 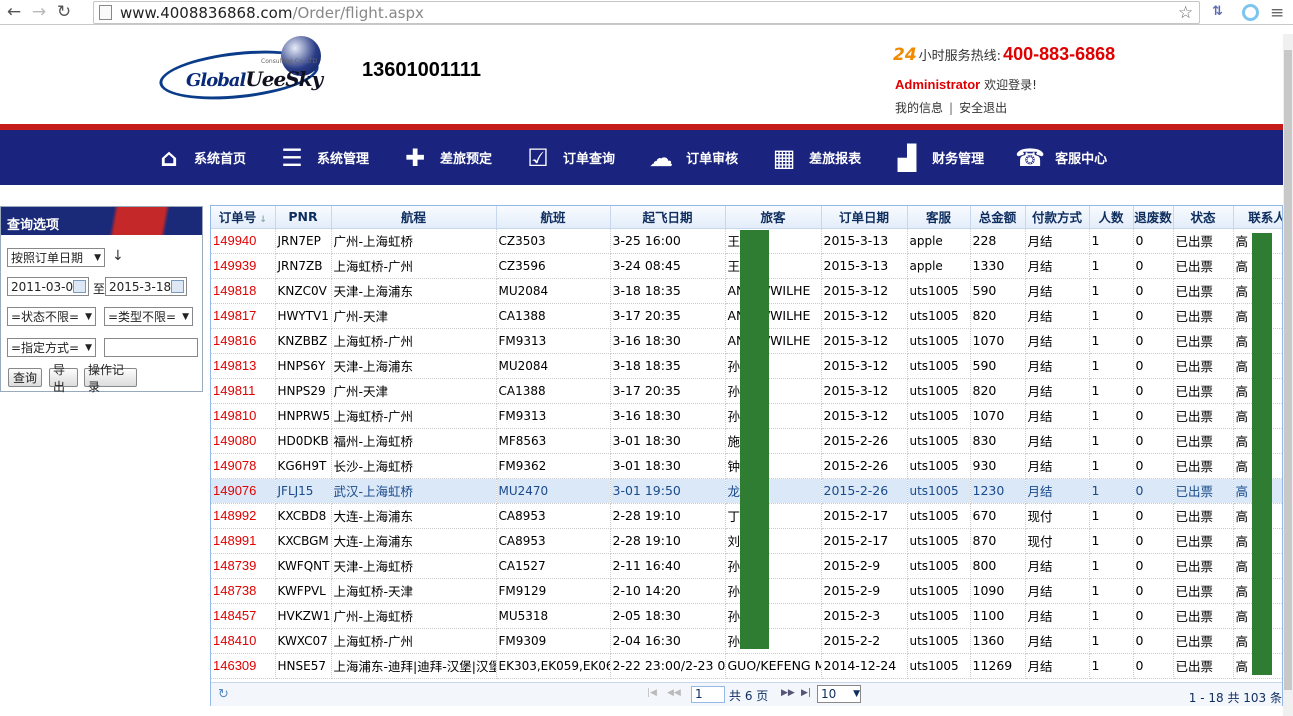 I want to click on site-logo: Consulting Co.,LTD GlobalUeeSky, so click(x=241, y=71).